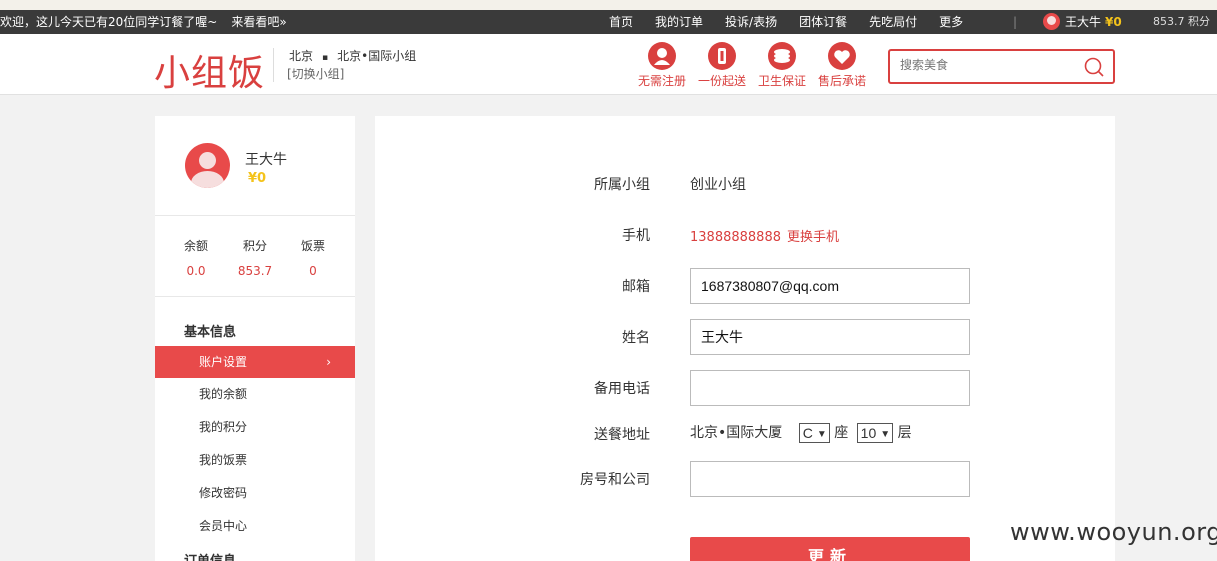  Describe the element at coordinates (312, 246) in the screenshot. I see `stat-label: 饭票` at that location.